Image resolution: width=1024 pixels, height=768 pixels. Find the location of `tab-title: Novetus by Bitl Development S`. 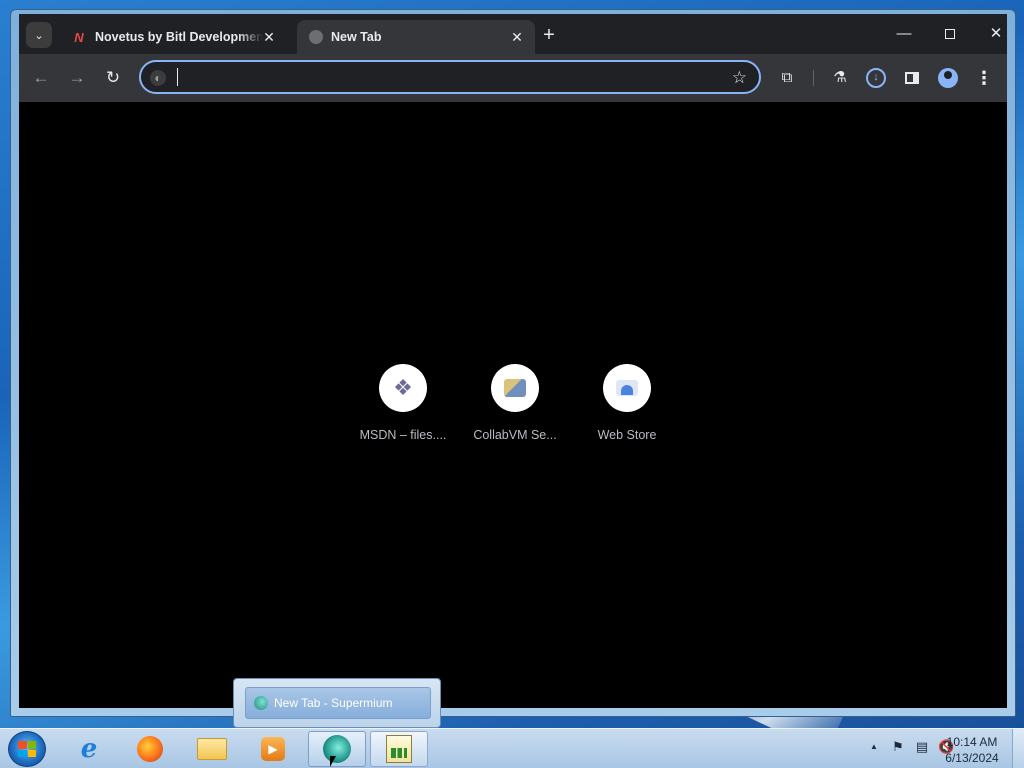

tab-title: Novetus by Bitl Development S is located at coordinates (179, 37).